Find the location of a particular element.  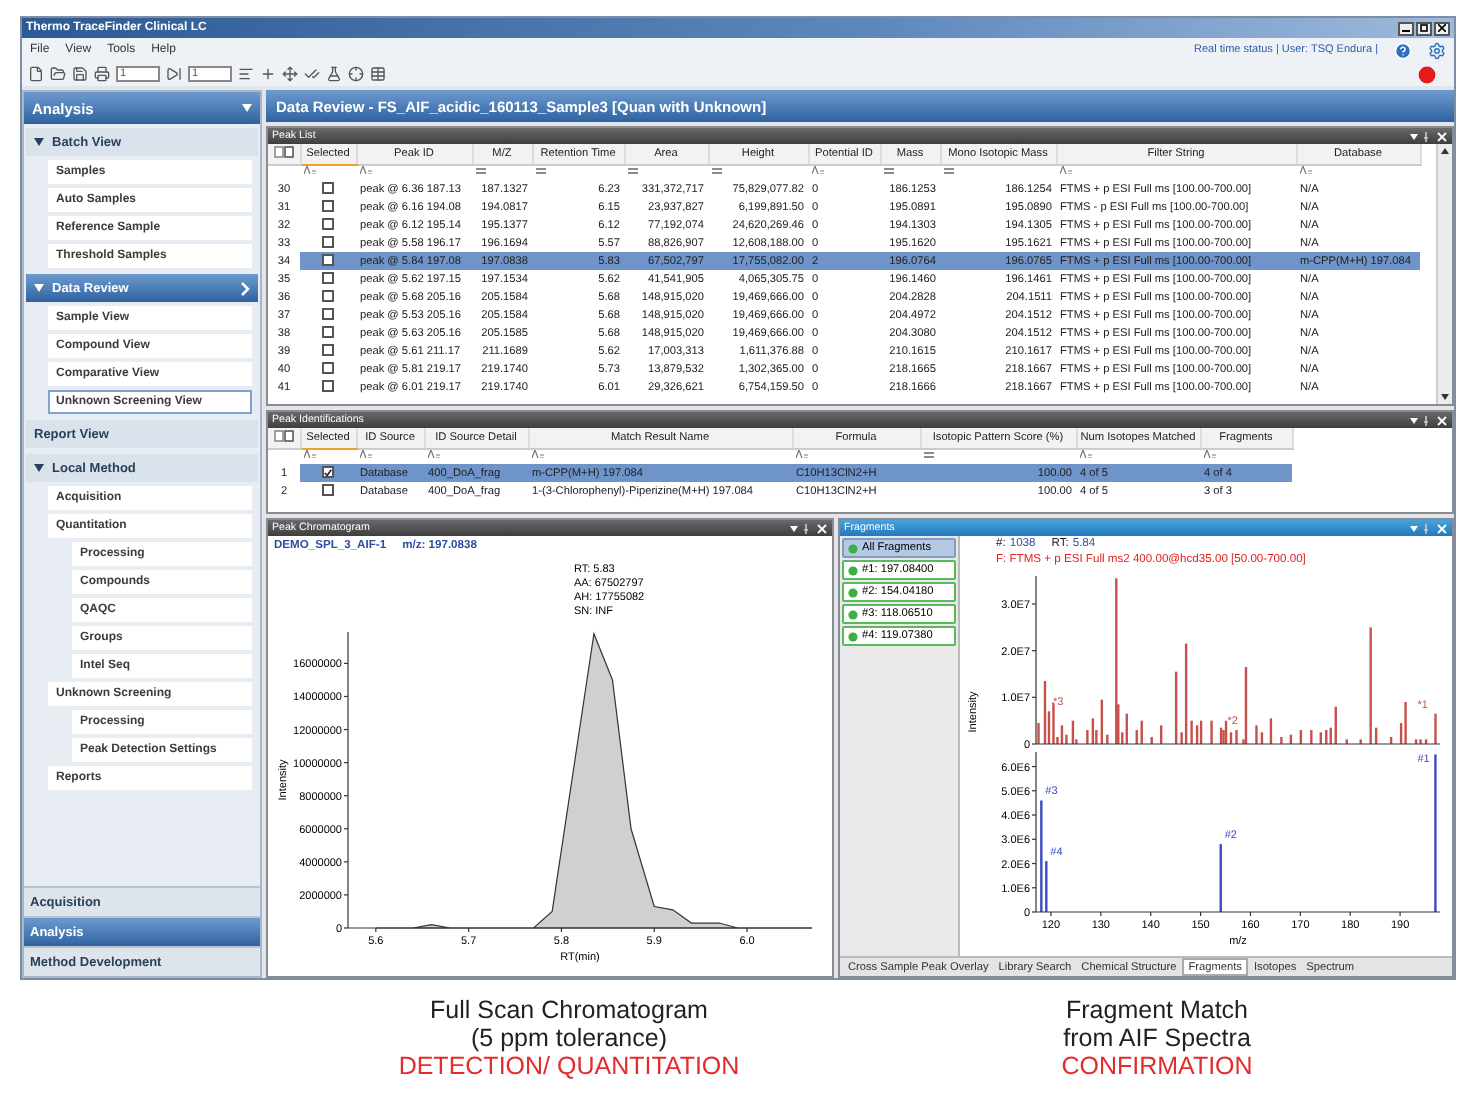

caption-emphasis: DETECTION/ QUANTITATION is located at coordinates (569, 1066).